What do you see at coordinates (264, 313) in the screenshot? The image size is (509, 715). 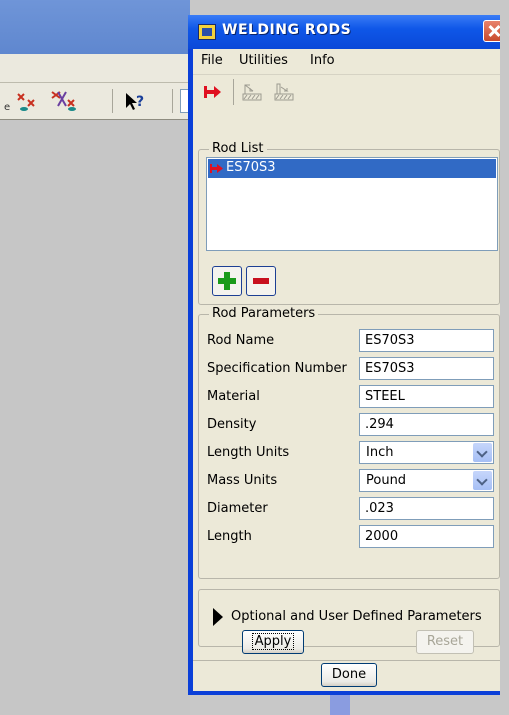 I see `rod-parameters-label: Rod Parameters` at bounding box center [264, 313].